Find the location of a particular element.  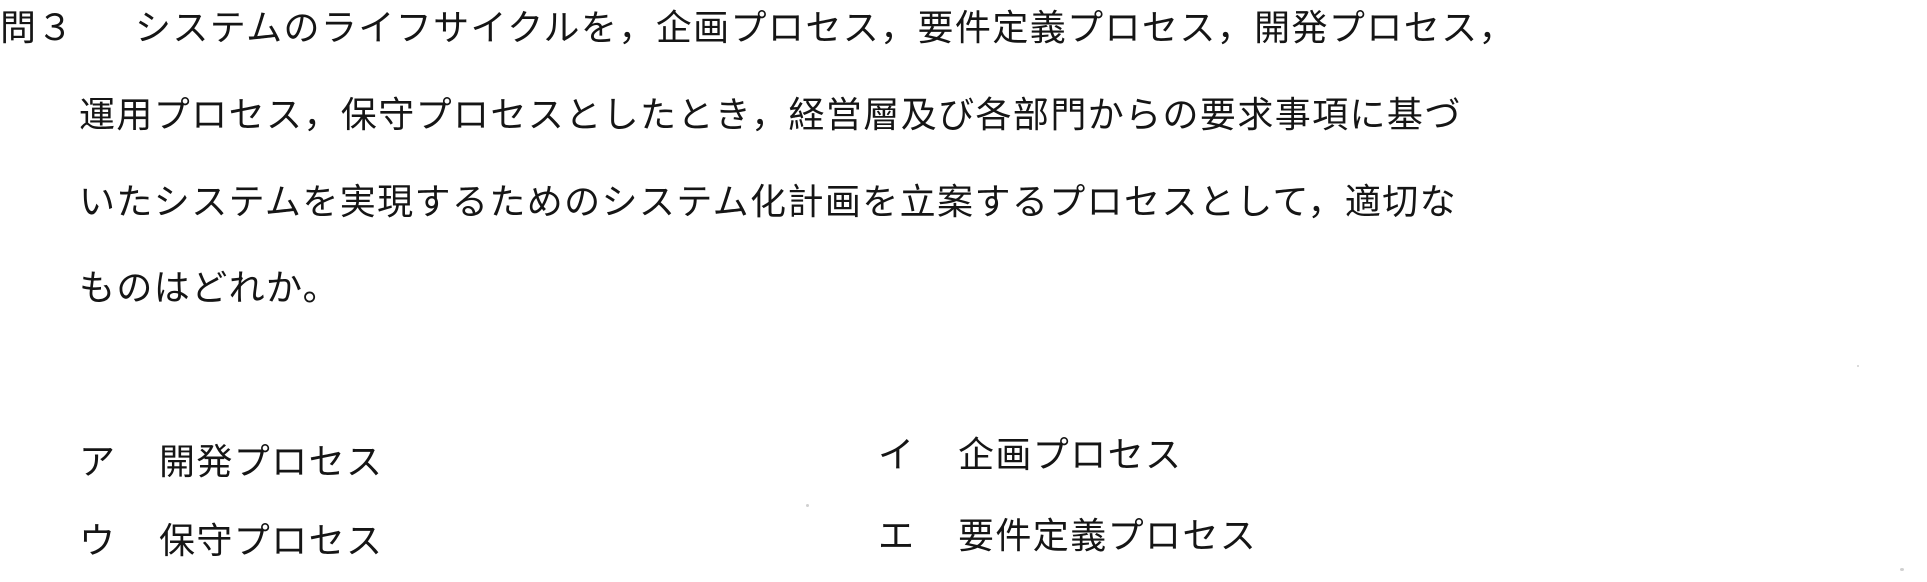

choice-text: 開発プロセス is located at coordinates (271, 462).